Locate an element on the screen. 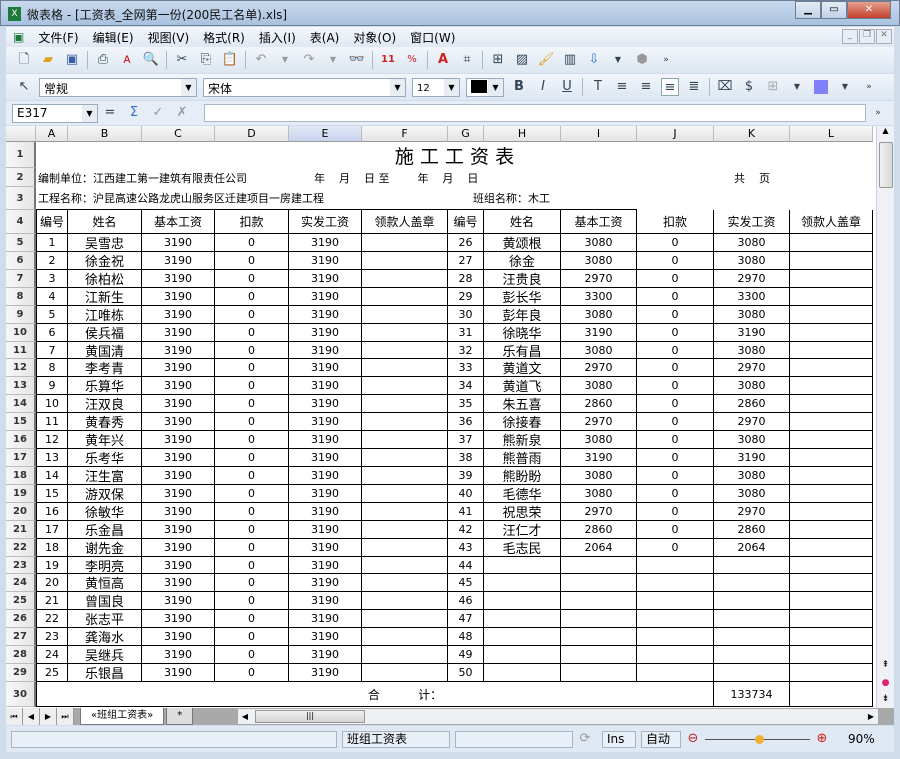  employee-name: 李考青 is located at coordinates (105, 368).